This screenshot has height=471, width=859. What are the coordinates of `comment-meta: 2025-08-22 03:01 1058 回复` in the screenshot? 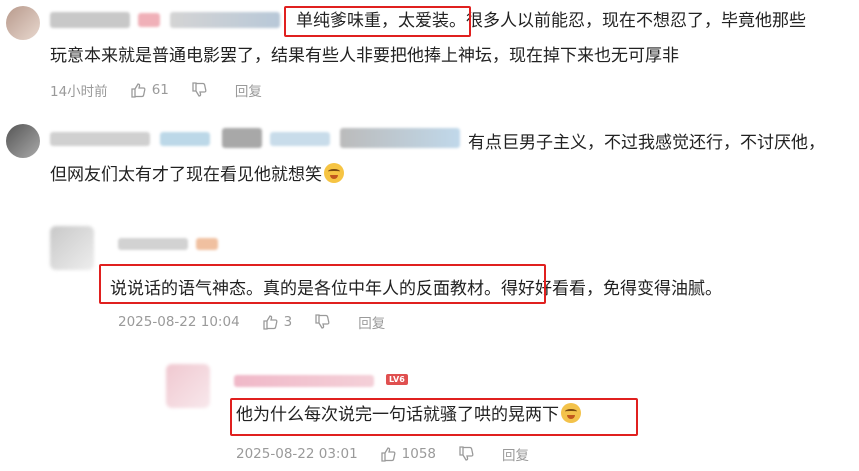 It's located at (393, 454).